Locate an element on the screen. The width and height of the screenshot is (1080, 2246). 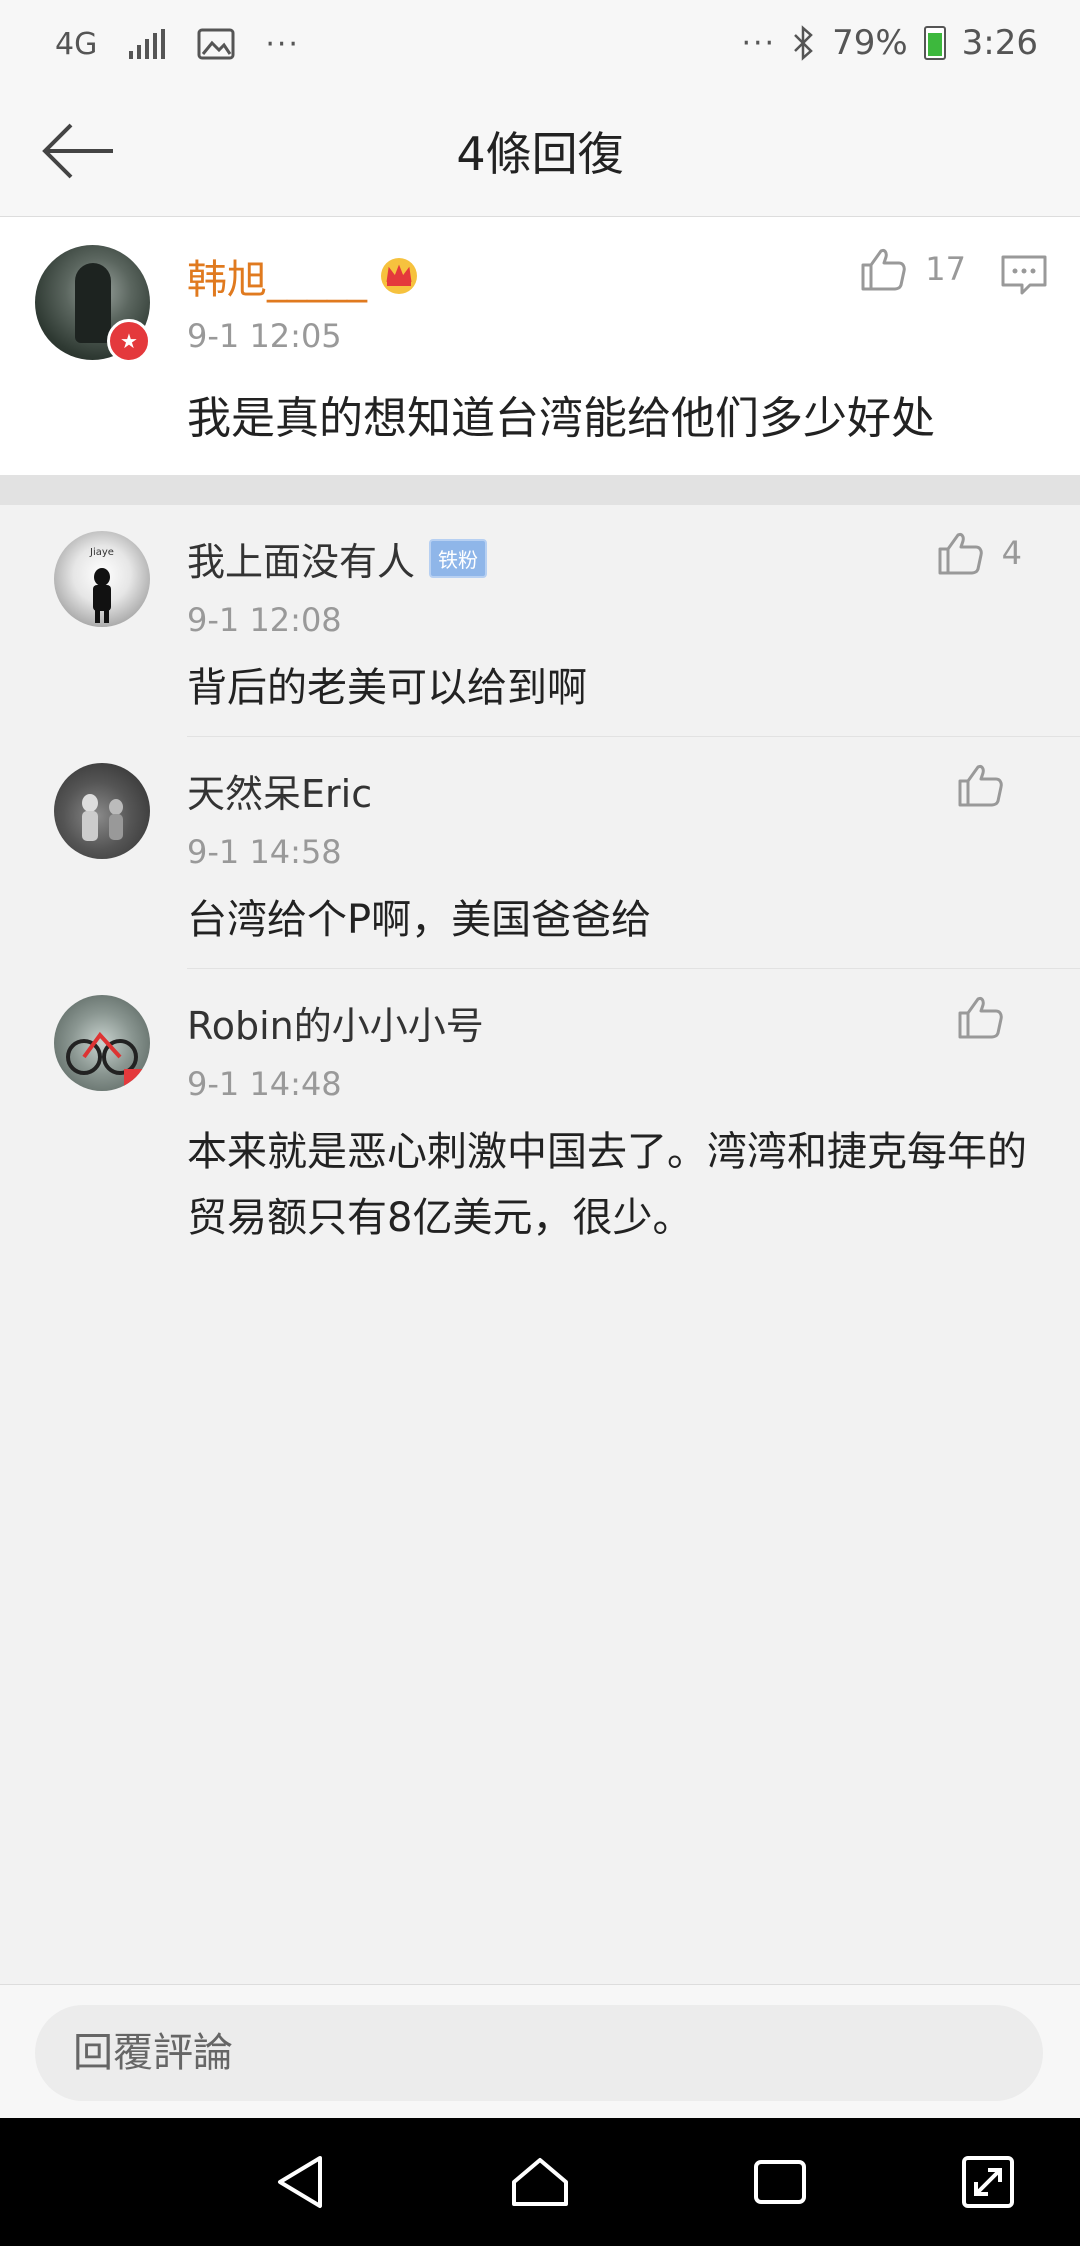
author-name: 天然呆Eric is located at coordinates (280, 794).